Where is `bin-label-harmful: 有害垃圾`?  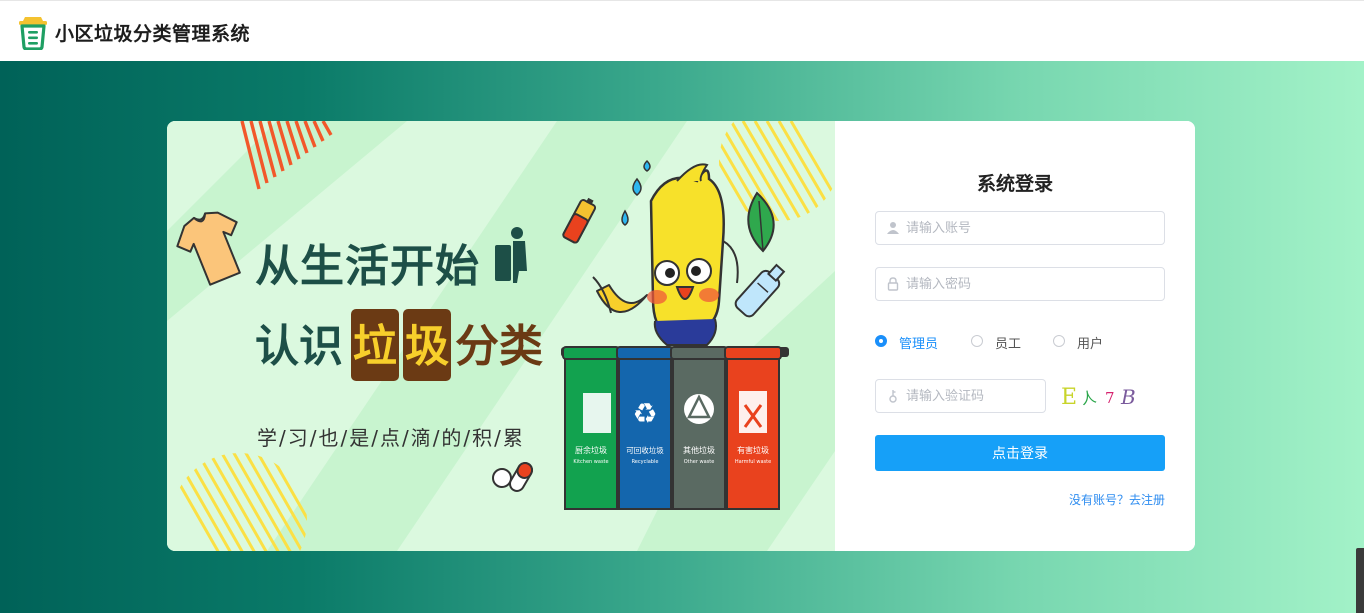 bin-label-harmful: 有害垃圾 is located at coordinates (753, 450).